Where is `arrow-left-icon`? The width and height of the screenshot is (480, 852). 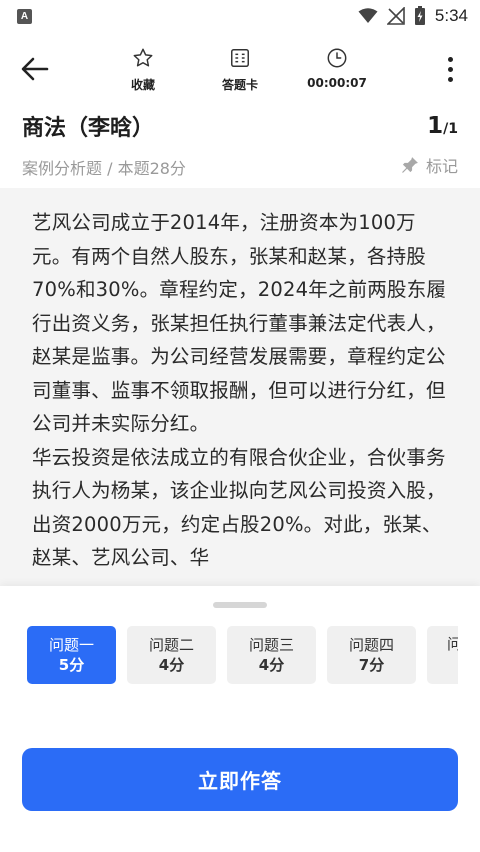 arrow-left-icon is located at coordinates (35, 69).